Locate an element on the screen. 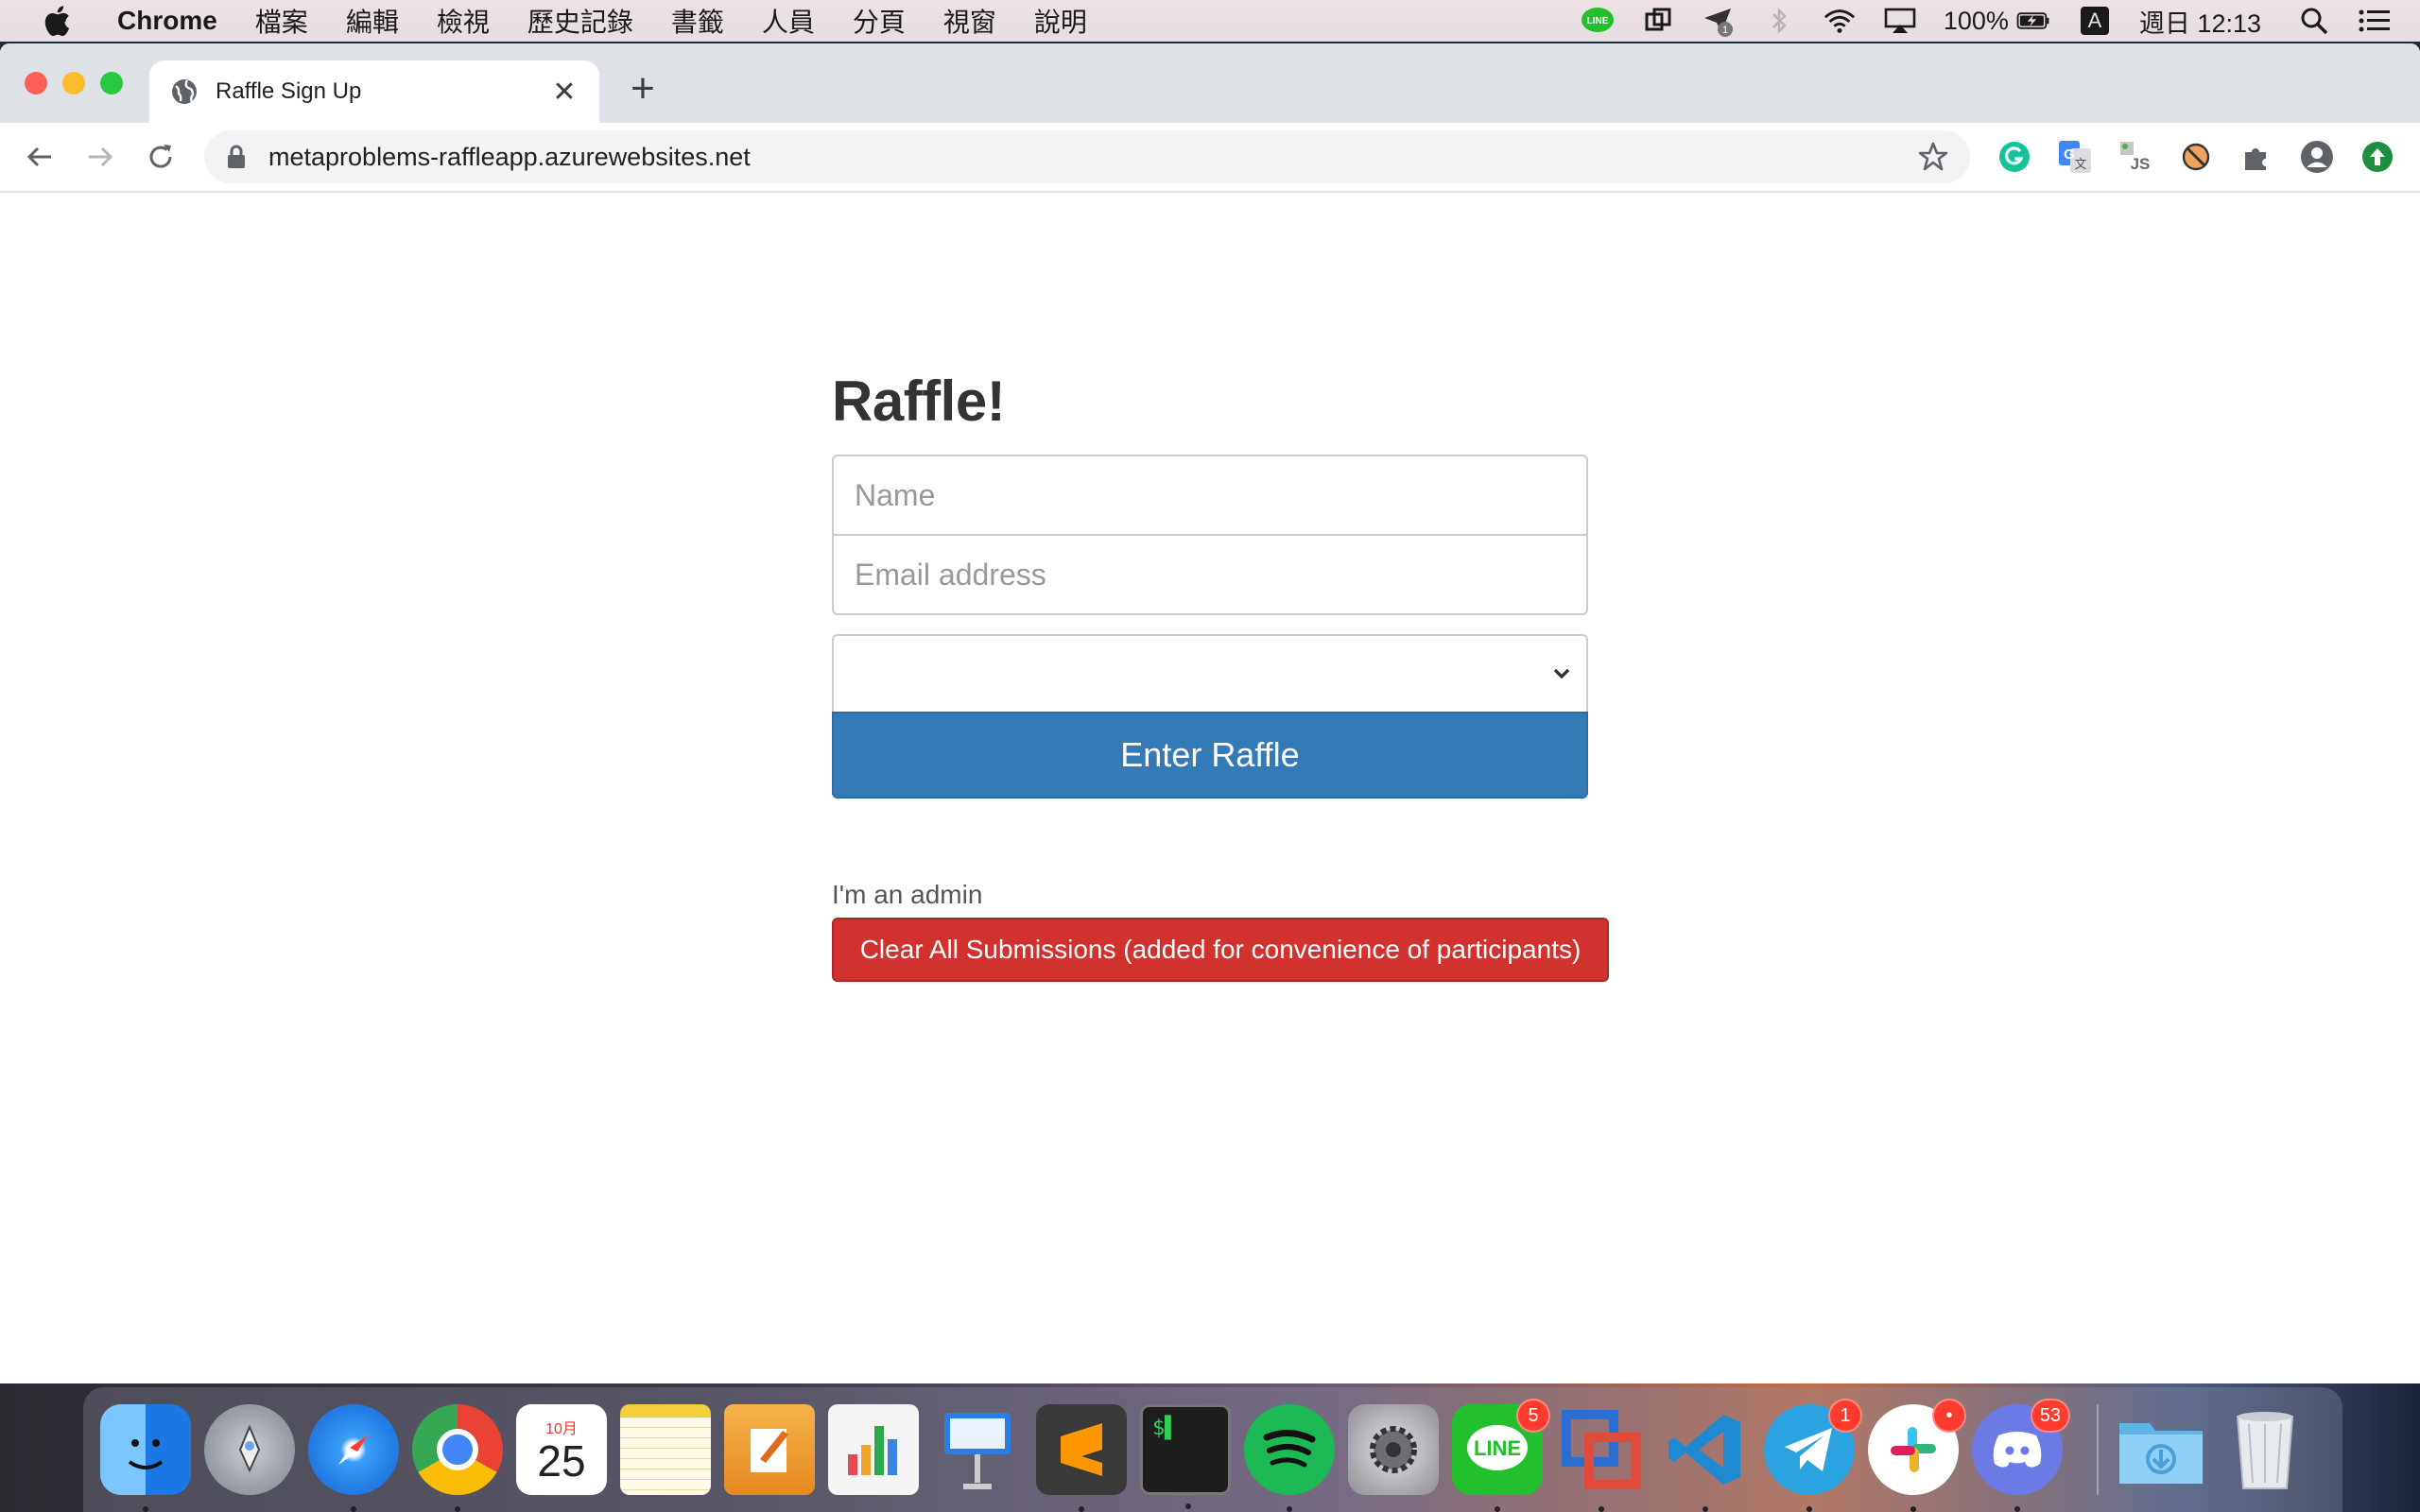 The width and height of the screenshot is (2420, 1512). globe-icon is located at coordinates (185, 91).